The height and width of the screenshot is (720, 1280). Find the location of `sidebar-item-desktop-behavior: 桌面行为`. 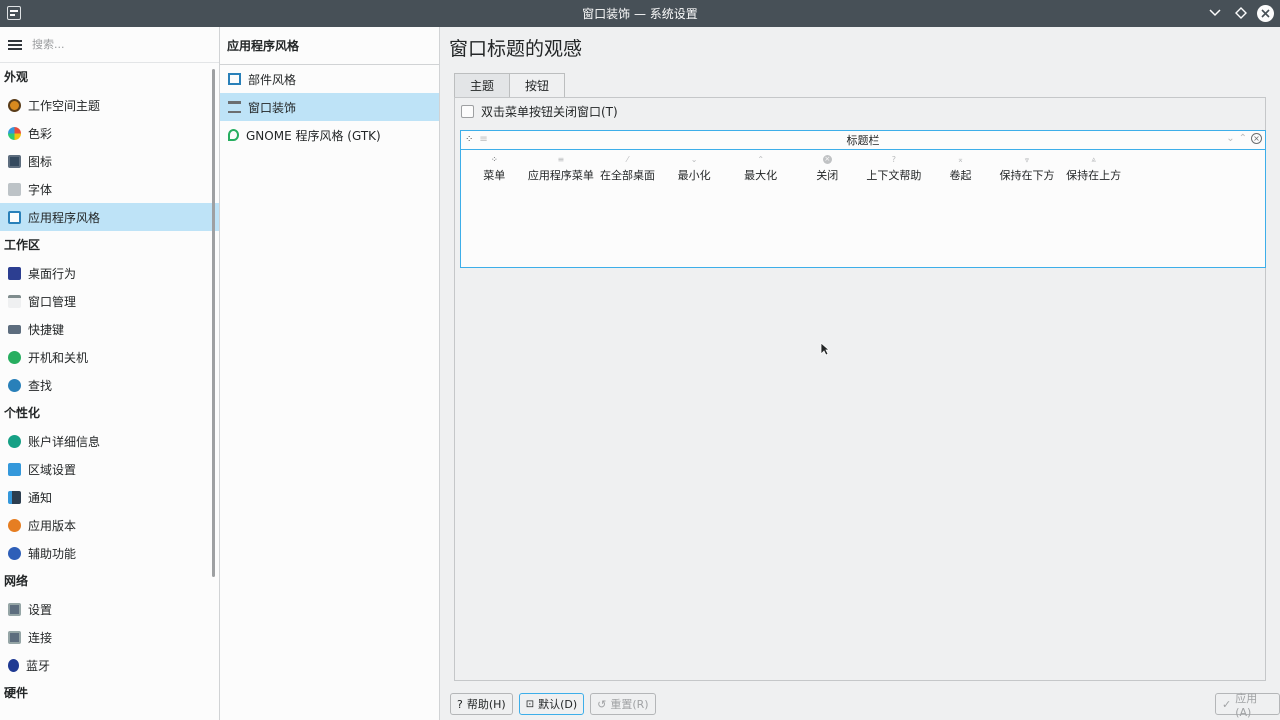

sidebar-item-desktop-behavior: 桌面行为 is located at coordinates (109, 273).